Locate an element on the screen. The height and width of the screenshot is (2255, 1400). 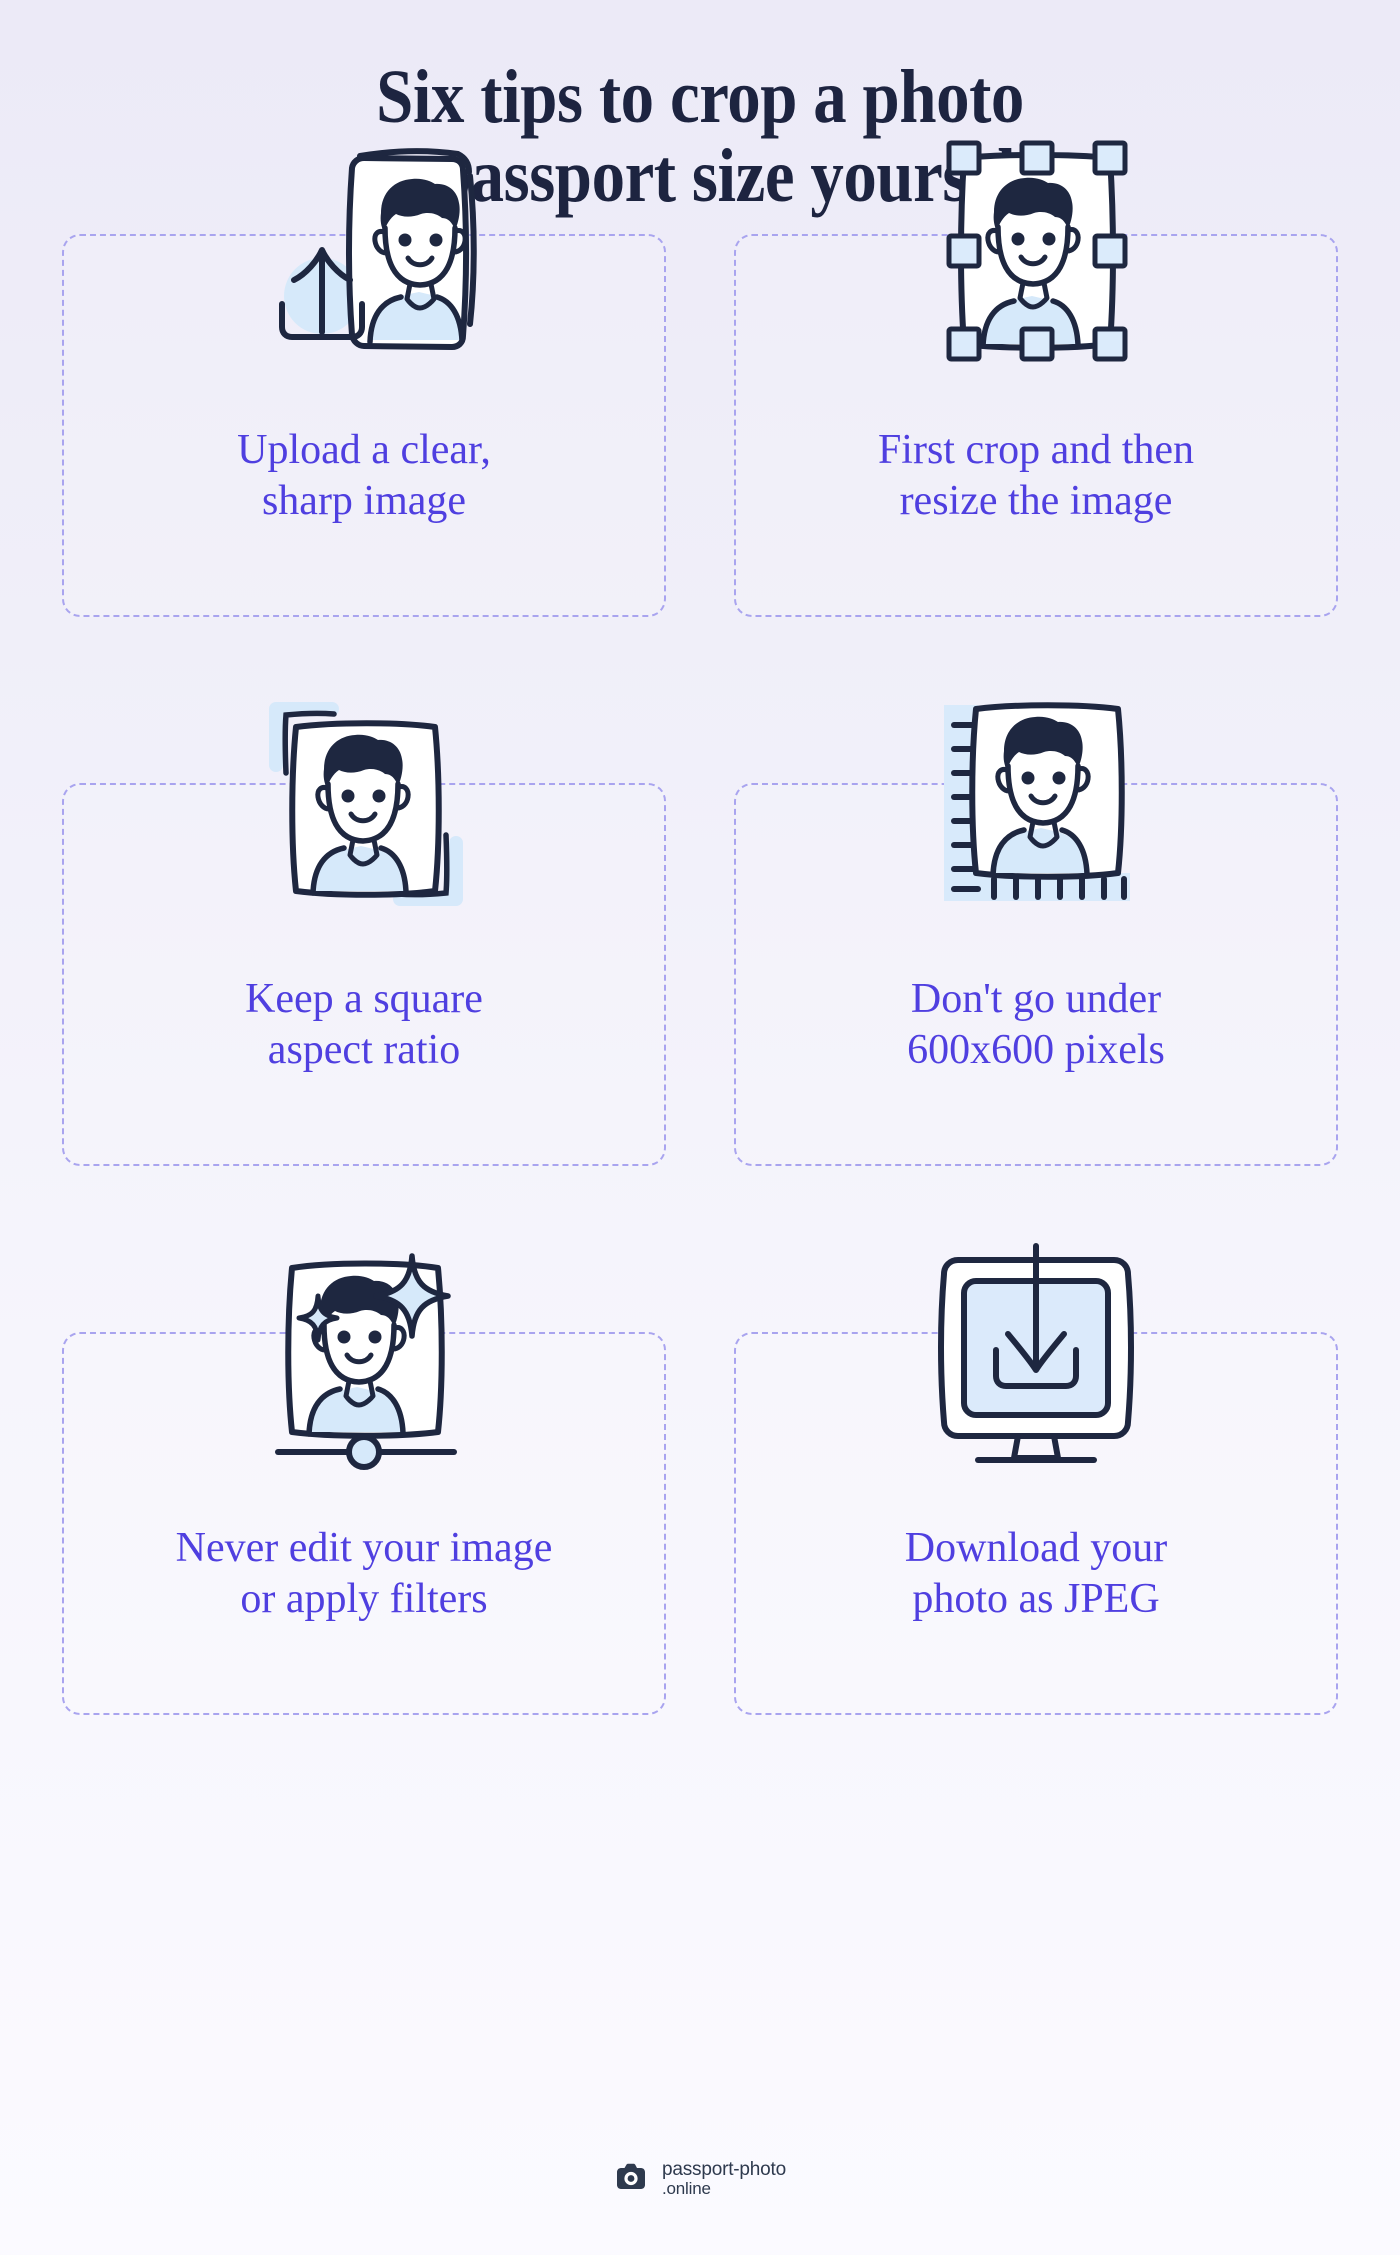
page-title-line-1: Six tips to crop a photo is located at coordinates (700, 97).